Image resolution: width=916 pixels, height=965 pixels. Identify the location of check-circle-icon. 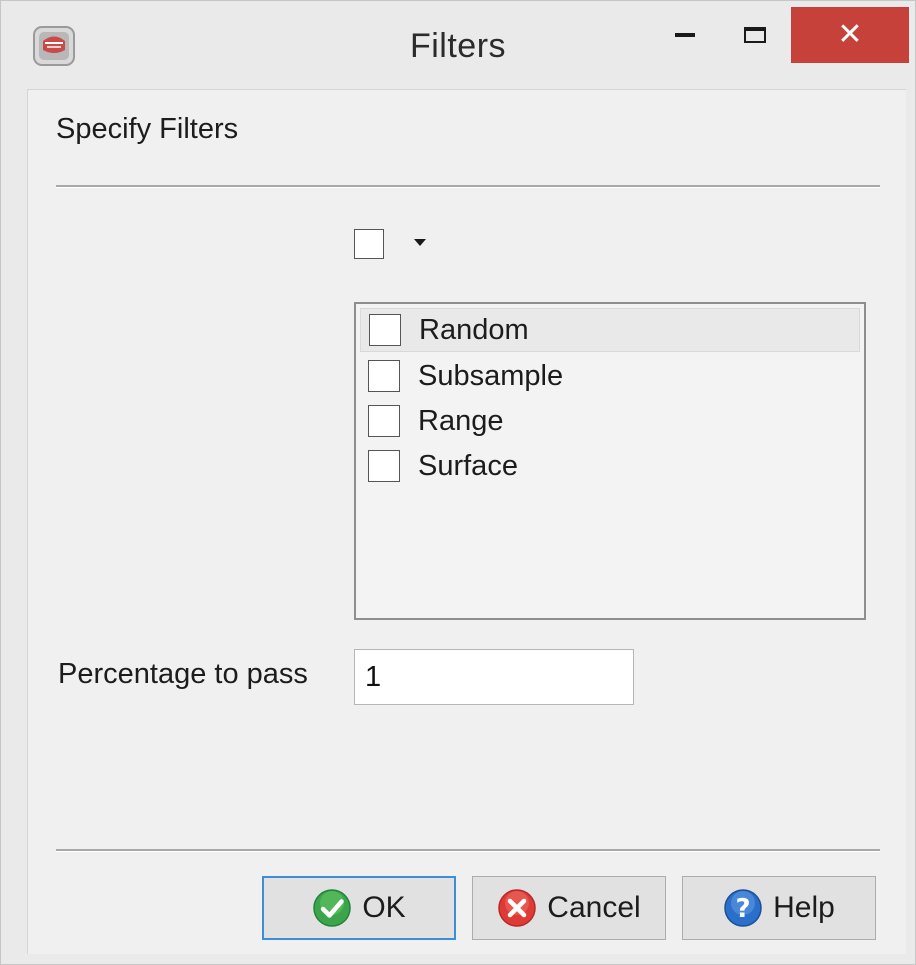
(332, 908).